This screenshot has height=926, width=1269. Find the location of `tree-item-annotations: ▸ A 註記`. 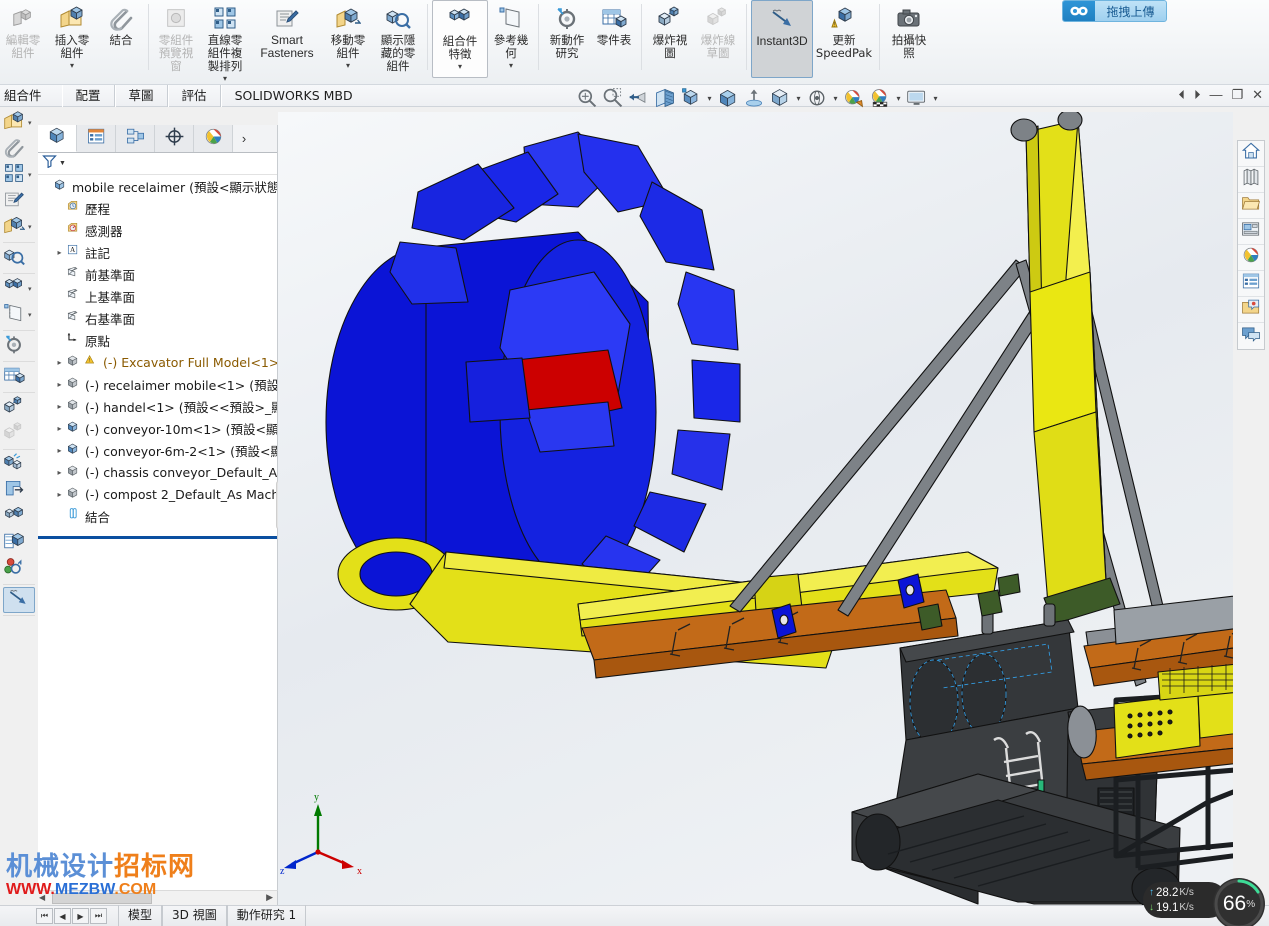

tree-item-annotations: ▸ A 註記 is located at coordinates (157, 252).